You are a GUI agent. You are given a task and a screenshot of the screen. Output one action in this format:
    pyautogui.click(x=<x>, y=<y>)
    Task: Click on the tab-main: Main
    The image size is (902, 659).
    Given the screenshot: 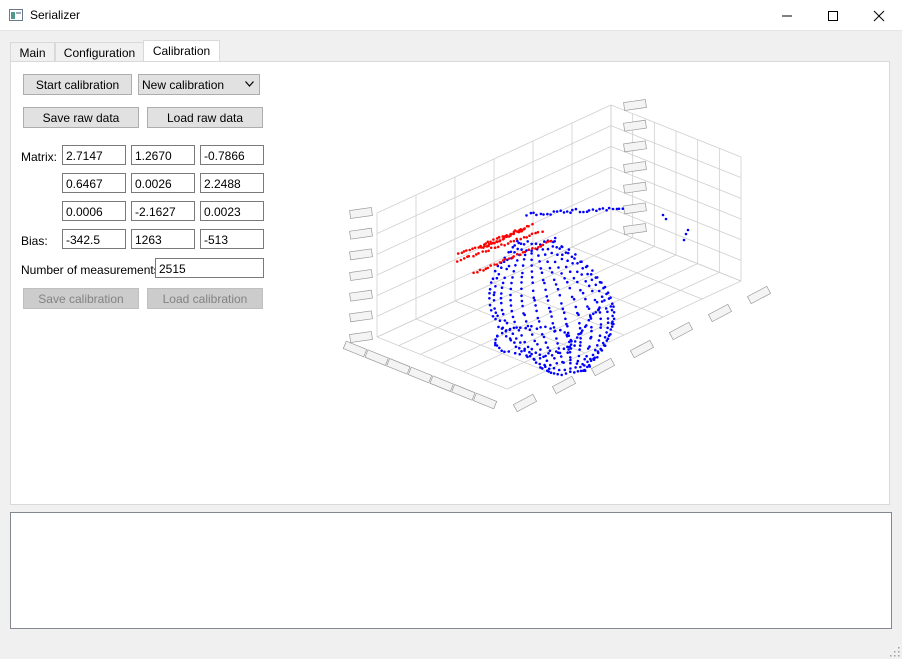 What is the action you would take?
    pyautogui.click(x=32, y=52)
    